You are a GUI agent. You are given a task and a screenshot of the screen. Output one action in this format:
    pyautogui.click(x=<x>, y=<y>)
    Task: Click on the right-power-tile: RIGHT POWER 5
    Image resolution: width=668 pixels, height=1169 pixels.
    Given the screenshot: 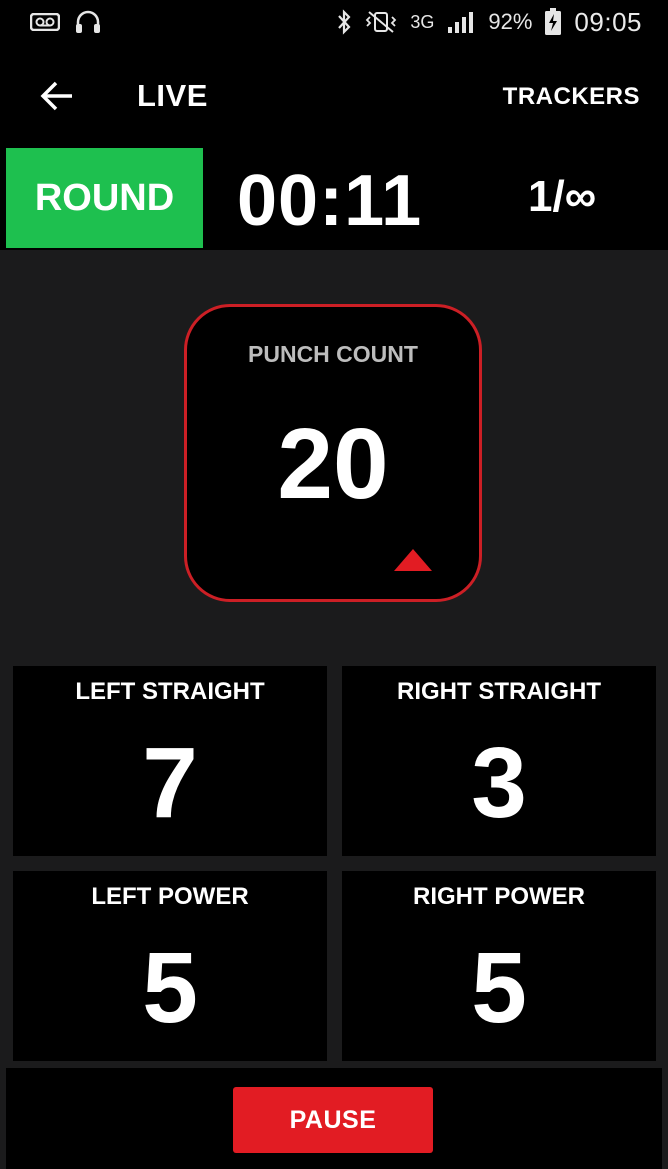 What is the action you would take?
    pyautogui.click(x=499, y=966)
    